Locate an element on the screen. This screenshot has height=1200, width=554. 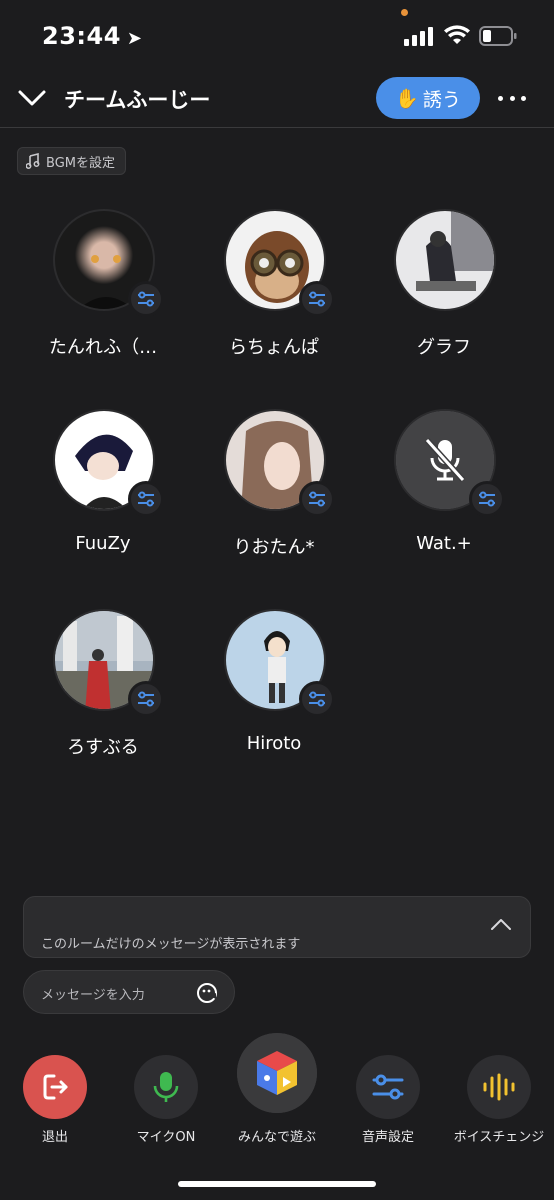
room-title: チームふーじー is located at coordinates (137, 100).